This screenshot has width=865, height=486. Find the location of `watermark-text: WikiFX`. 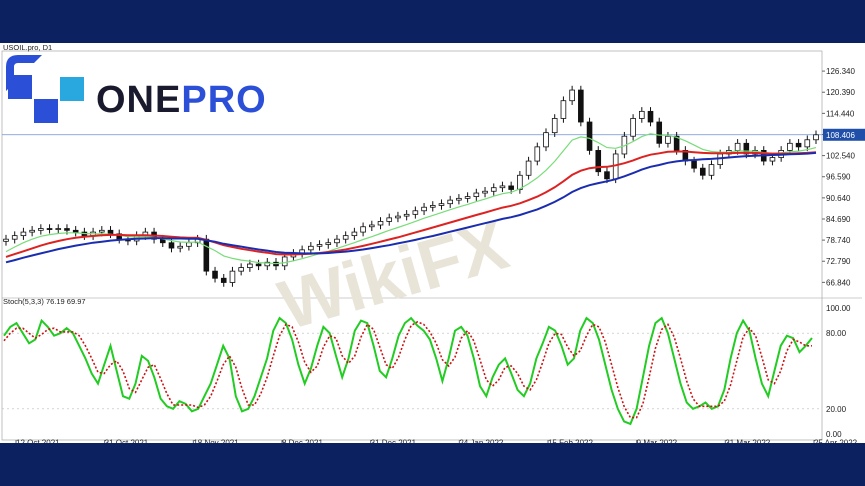

watermark-text: WikiFX is located at coordinates (394, 274).